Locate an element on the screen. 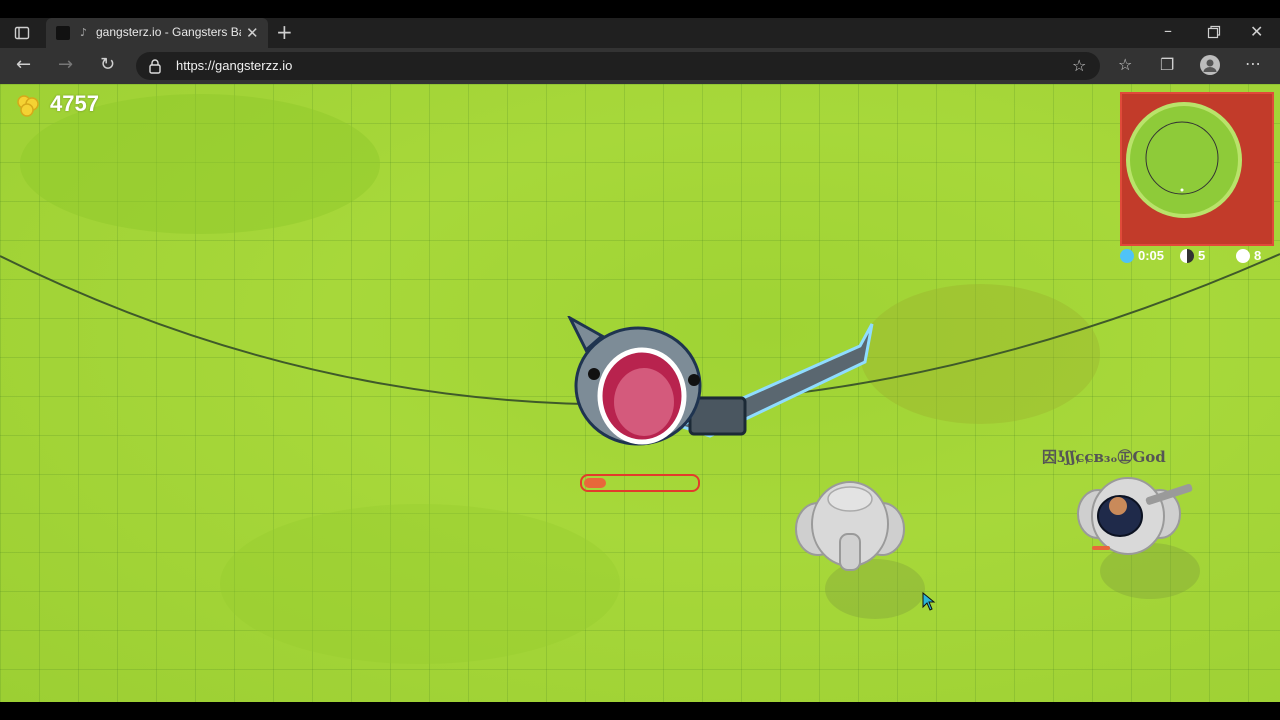  favorites-icon: ☆ is located at coordinates (1125, 65).